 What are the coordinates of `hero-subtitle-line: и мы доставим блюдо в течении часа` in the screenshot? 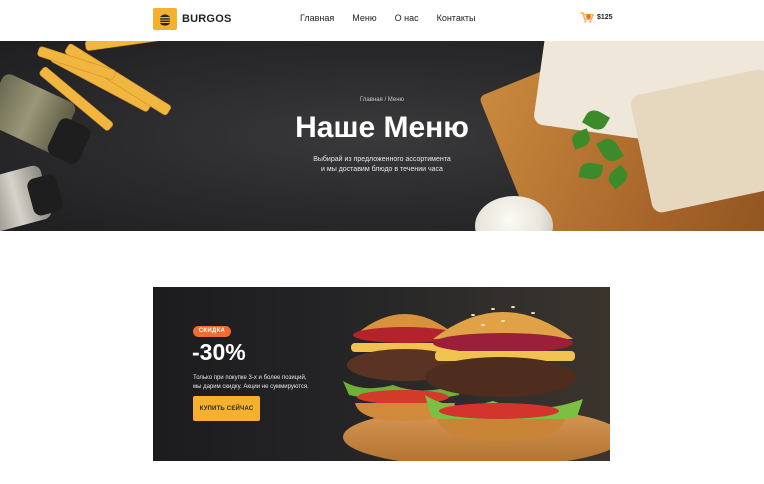 It's located at (382, 169).